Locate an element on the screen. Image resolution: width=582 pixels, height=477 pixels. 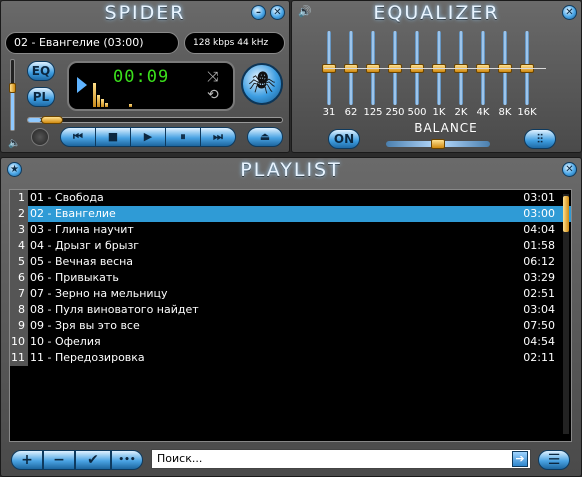
track-title-field: 02 - Евангелие (03:00) is located at coordinates (92, 43).